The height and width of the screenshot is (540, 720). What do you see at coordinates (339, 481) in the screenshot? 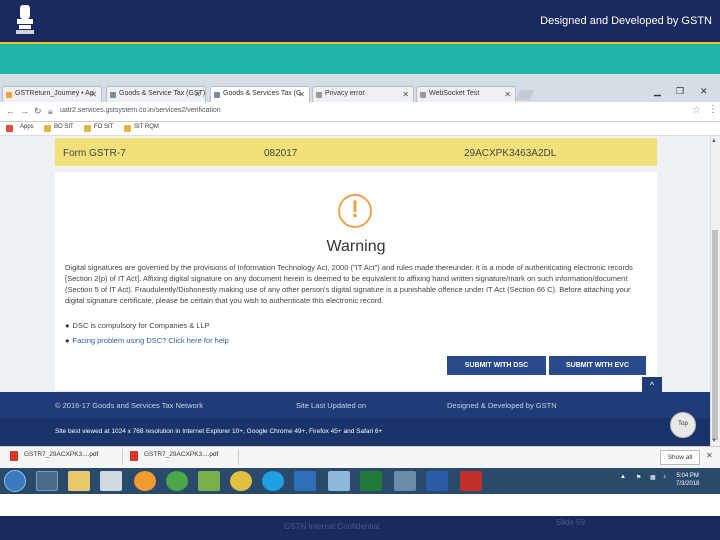
I see `remote-desktop-icon` at bounding box center [339, 481].